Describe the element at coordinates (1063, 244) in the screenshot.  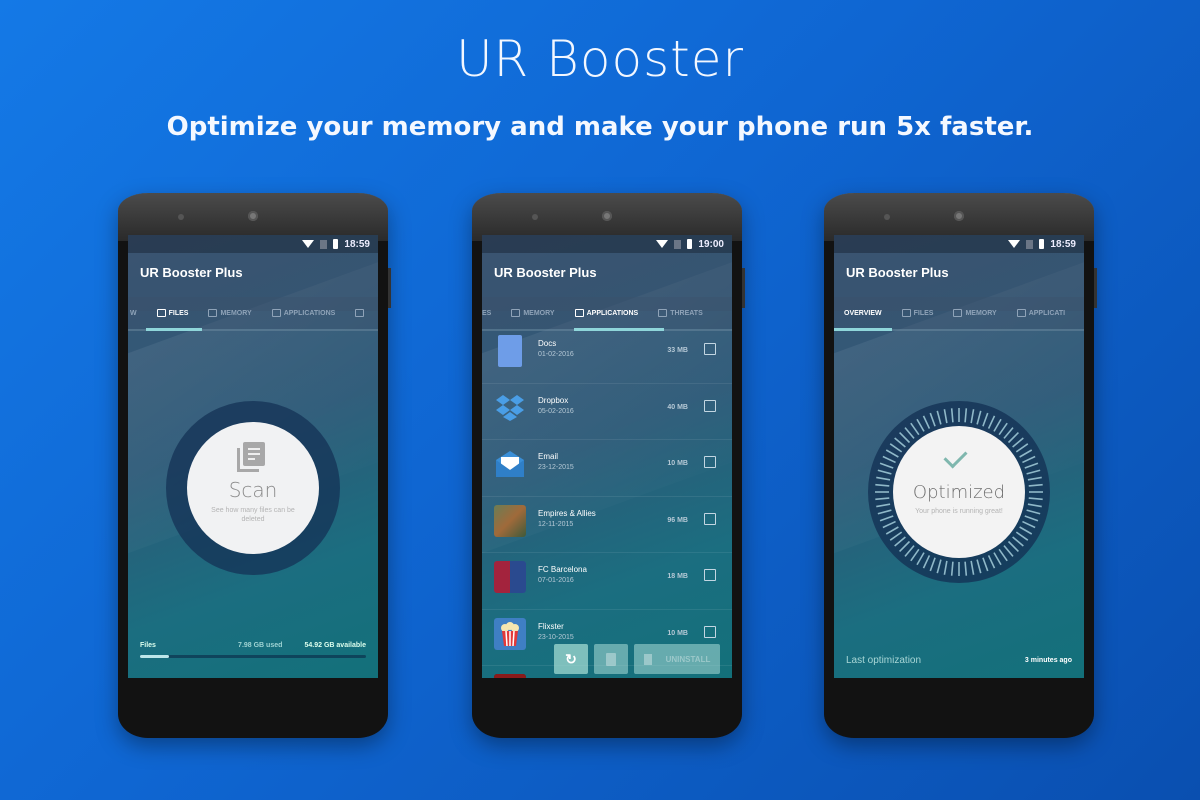
I see `status-time: 18:59` at that location.